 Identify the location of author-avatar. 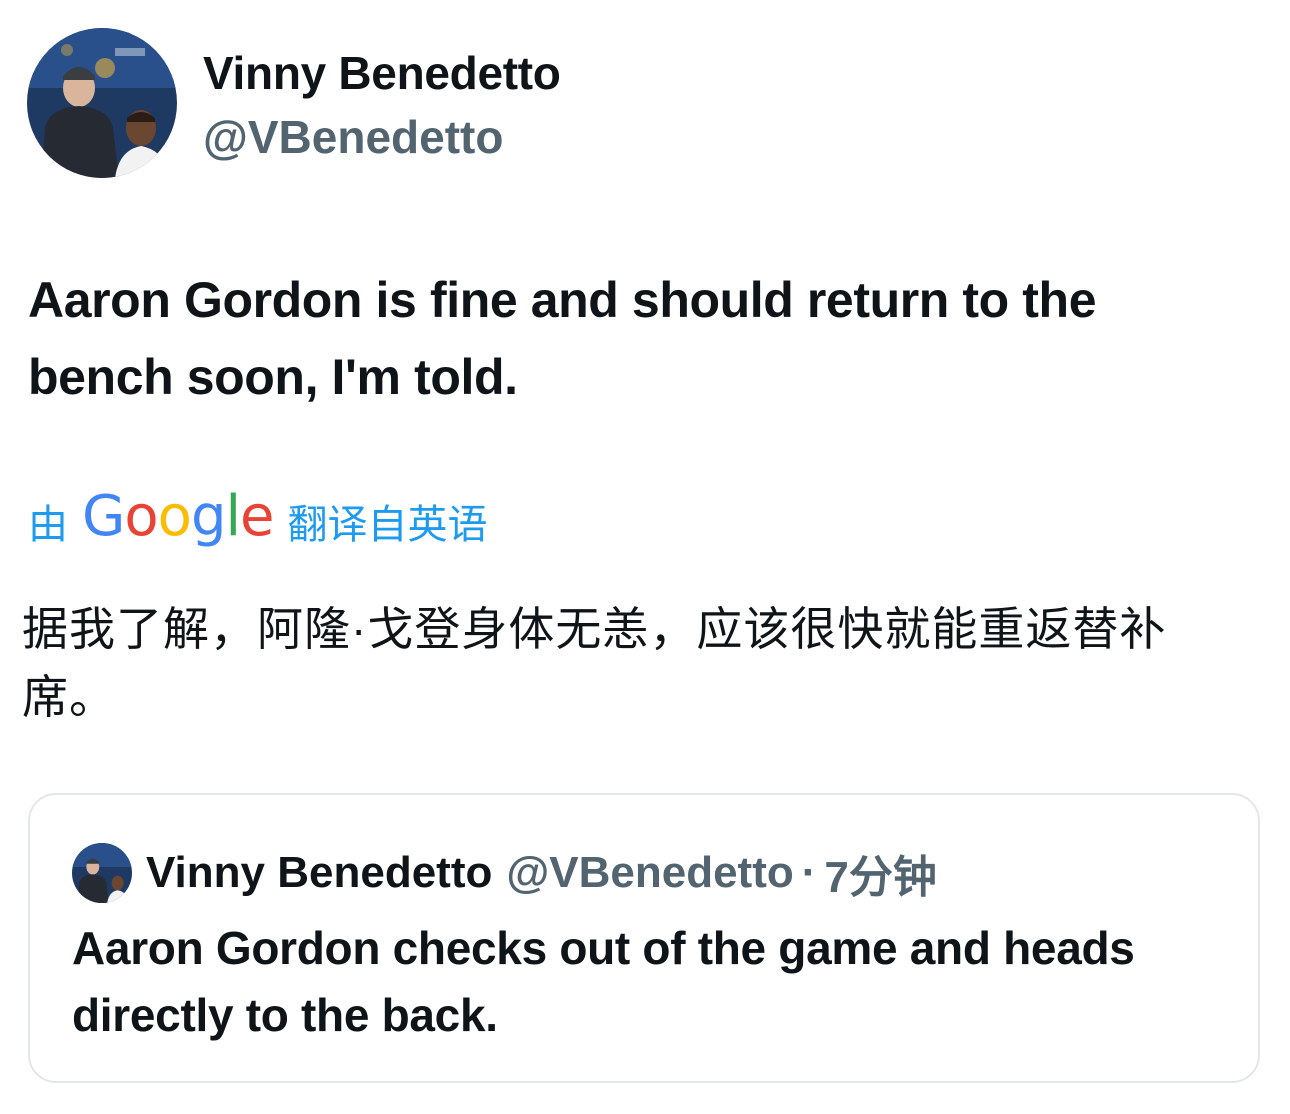
(102, 103).